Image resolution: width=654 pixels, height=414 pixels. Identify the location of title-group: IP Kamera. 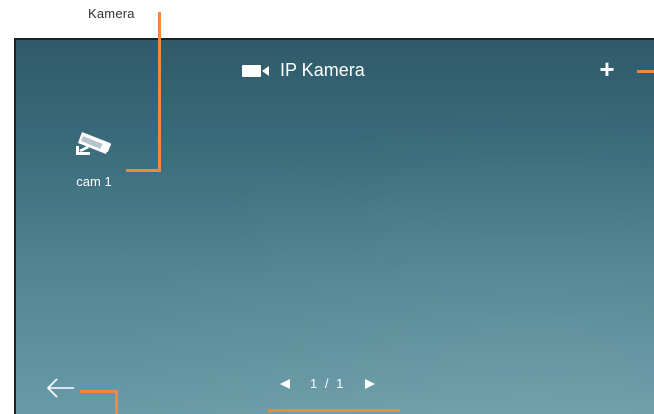
(303, 70).